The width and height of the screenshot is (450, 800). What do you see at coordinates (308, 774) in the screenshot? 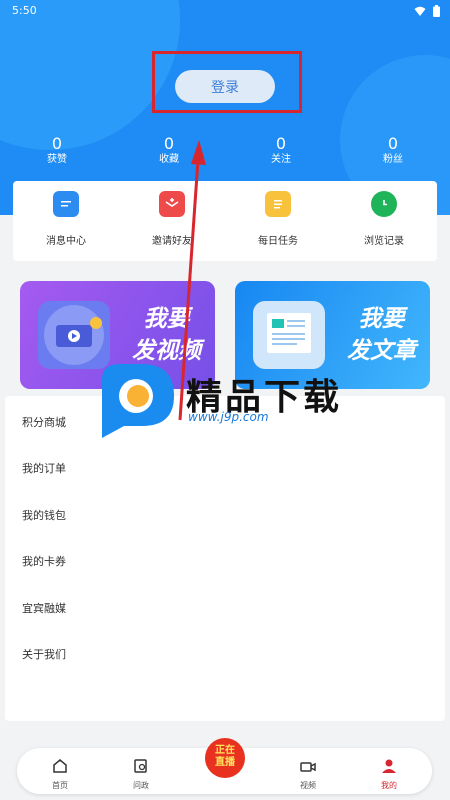
I see `nav-video: 视频` at bounding box center [308, 774].